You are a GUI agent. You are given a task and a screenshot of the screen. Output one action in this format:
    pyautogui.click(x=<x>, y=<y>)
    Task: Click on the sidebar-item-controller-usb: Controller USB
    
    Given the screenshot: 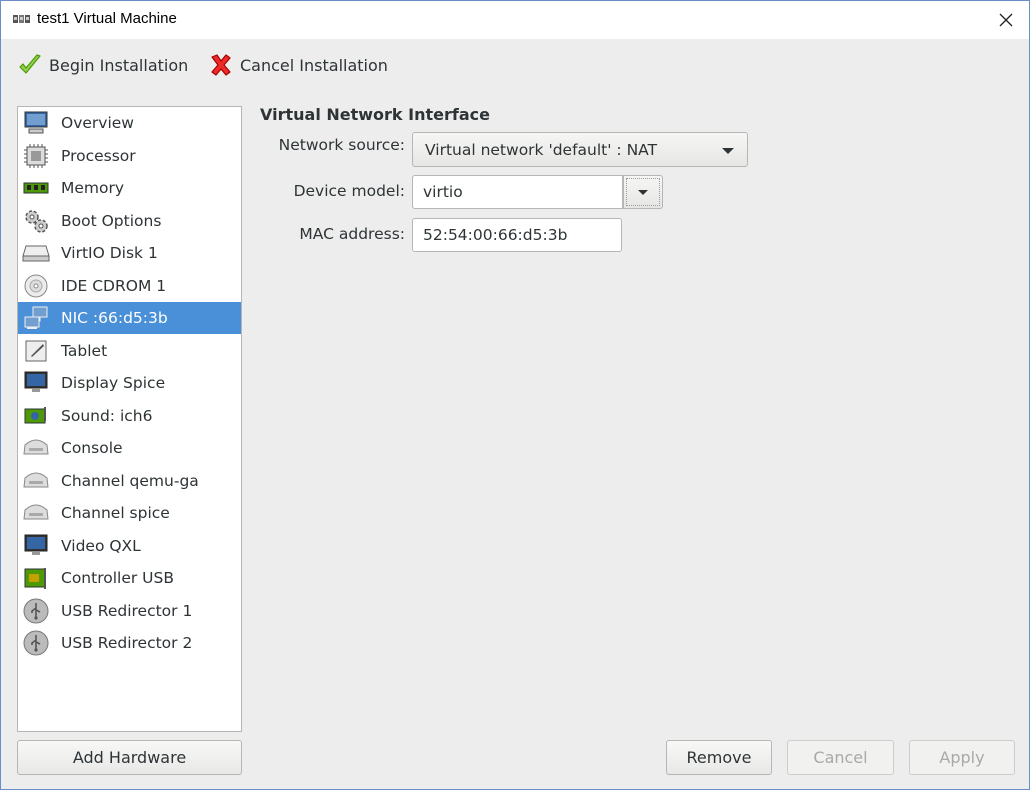 What is the action you would take?
    pyautogui.click(x=129, y=578)
    